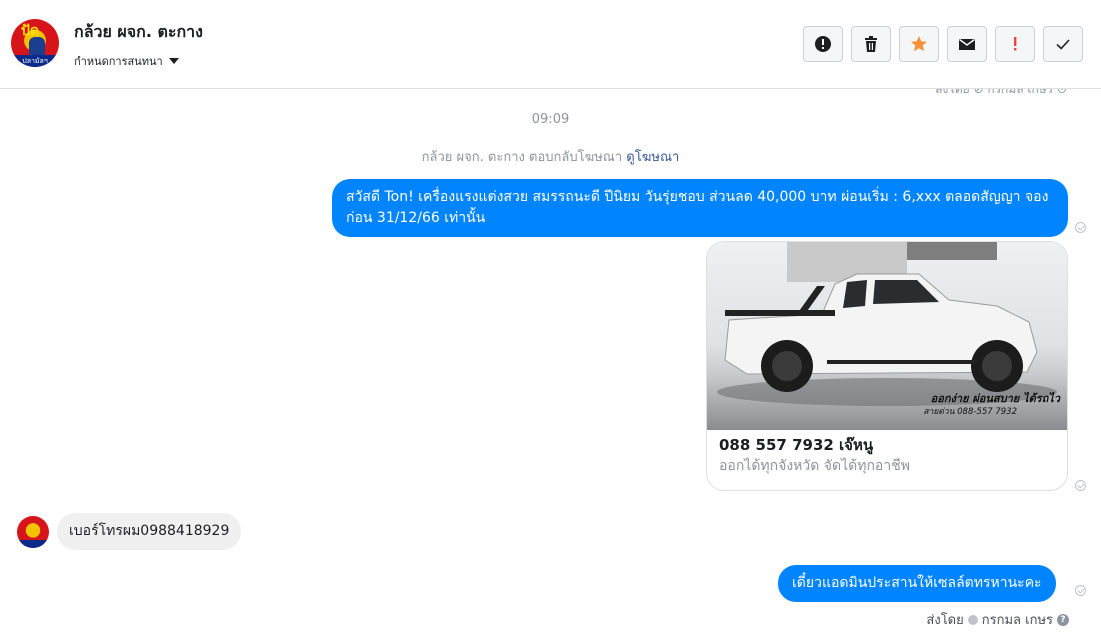 Image resolution: width=1101 pixels, height=643 pixels. What do you see at coordinates (996, 398) in the screenshot?
I see `ad-overlay-slogan: ออกง่าย ผ่อนสบาย ได้รถไว` at bounding box center [996, 398].